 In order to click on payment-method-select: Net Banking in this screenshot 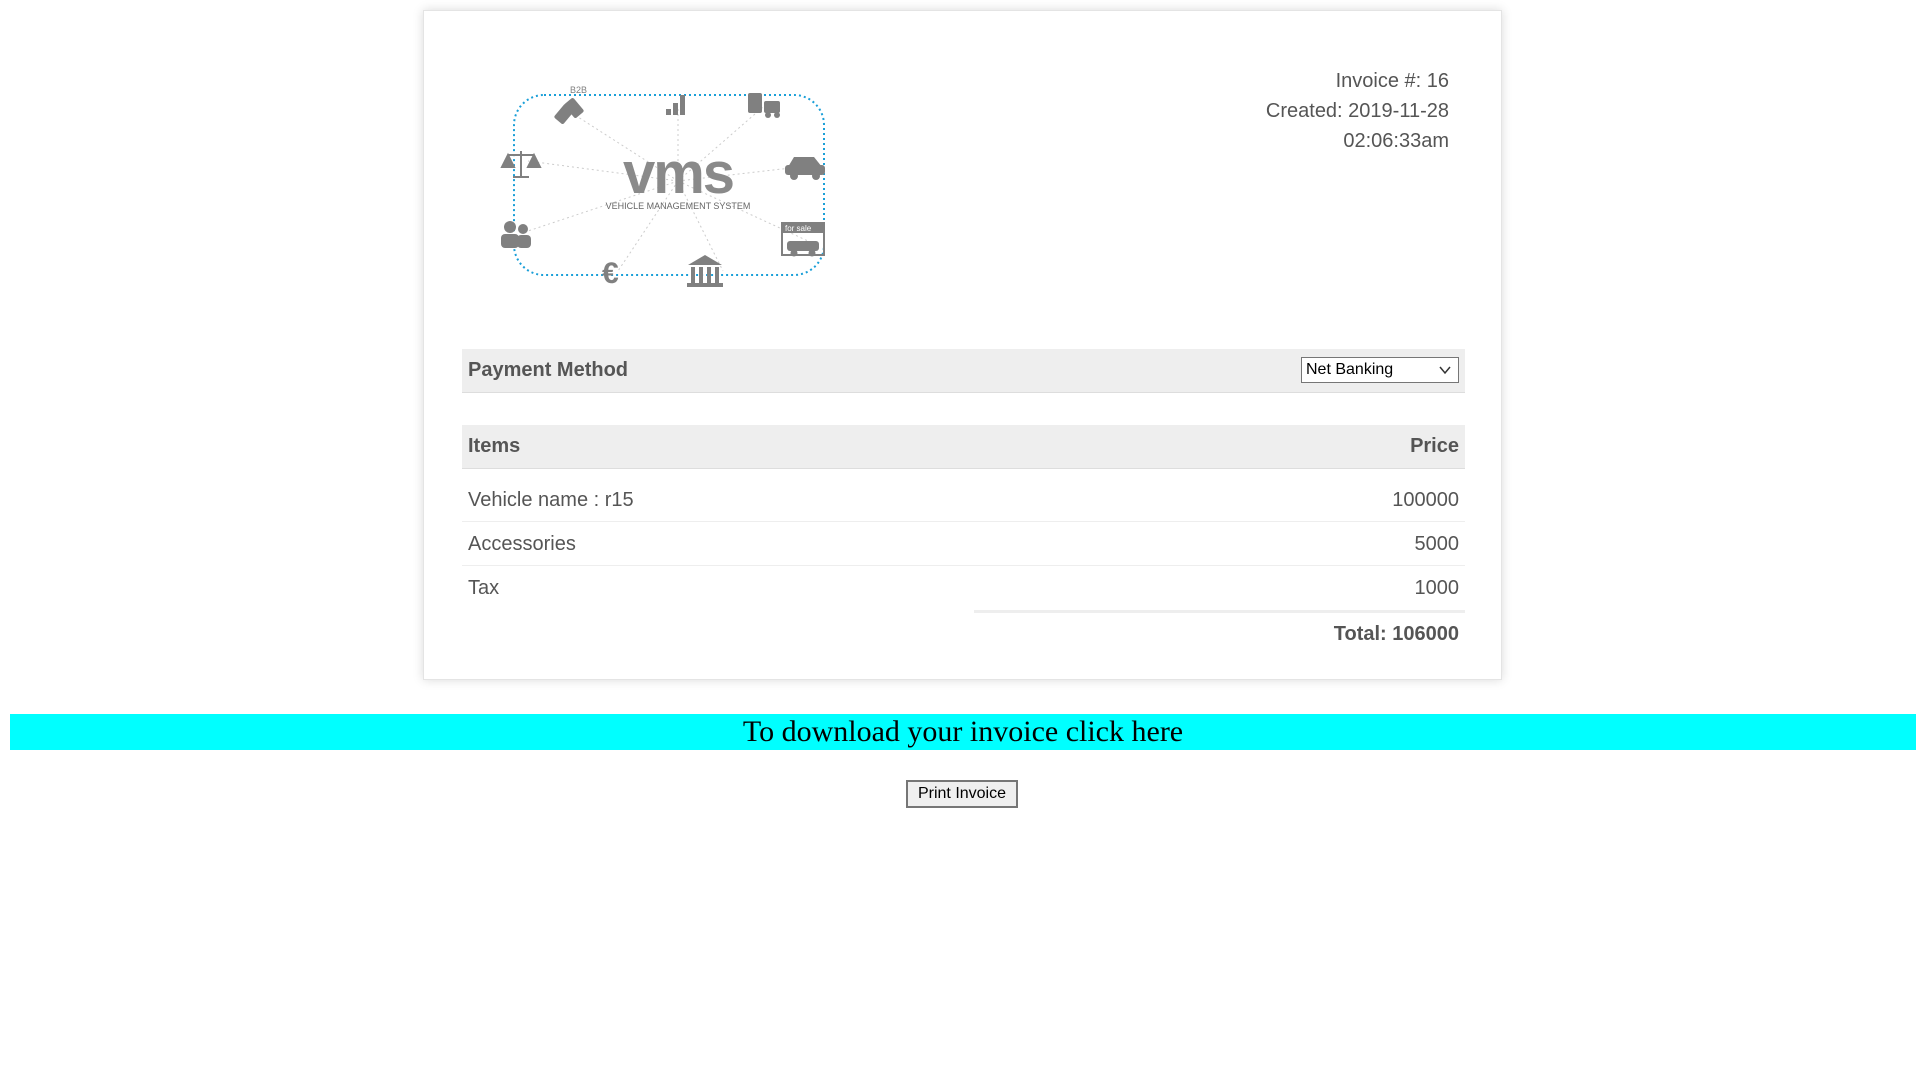, I will do `click(1380, 370)`.